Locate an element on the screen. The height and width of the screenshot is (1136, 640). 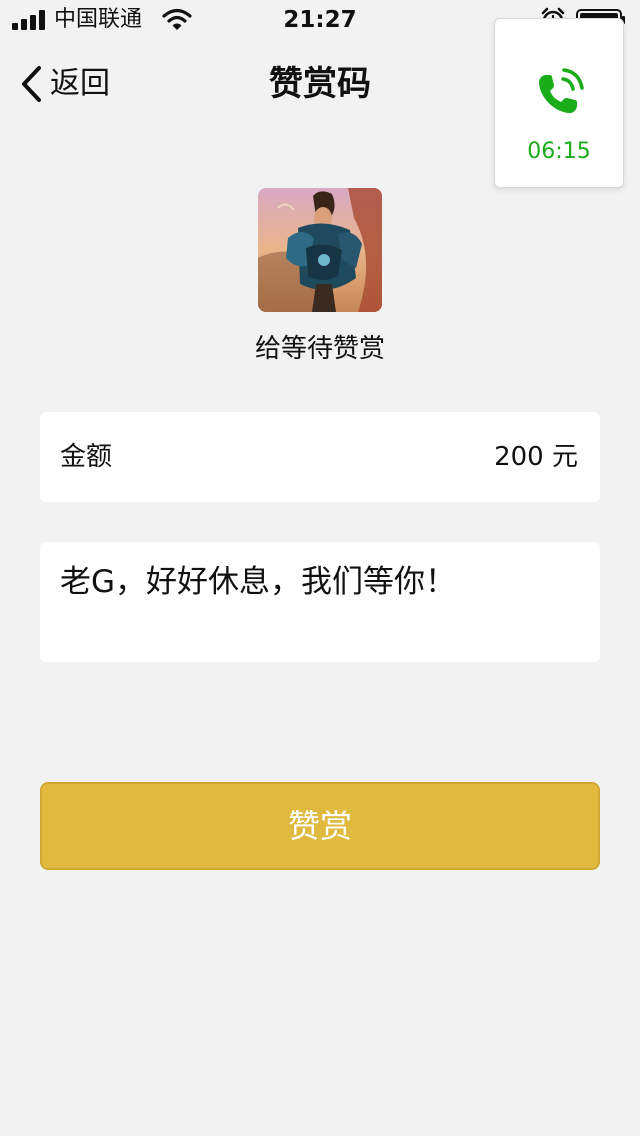
recipient-avatar is located at coordinates (320, 250).